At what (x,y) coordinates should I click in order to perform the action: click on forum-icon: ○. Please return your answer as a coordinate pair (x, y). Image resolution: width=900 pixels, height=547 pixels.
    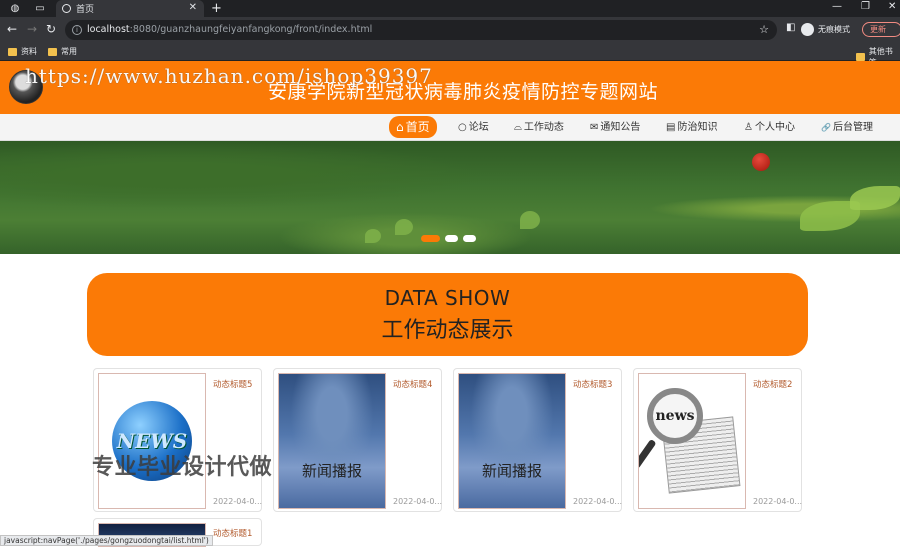
    Looking at the image, I should click on (462, 127).